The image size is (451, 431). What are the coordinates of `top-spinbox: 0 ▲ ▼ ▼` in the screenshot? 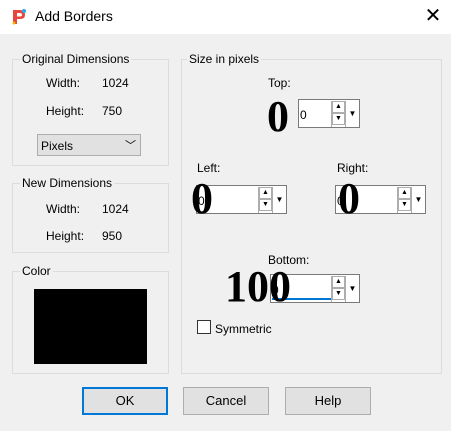 It's located at (329, 113).